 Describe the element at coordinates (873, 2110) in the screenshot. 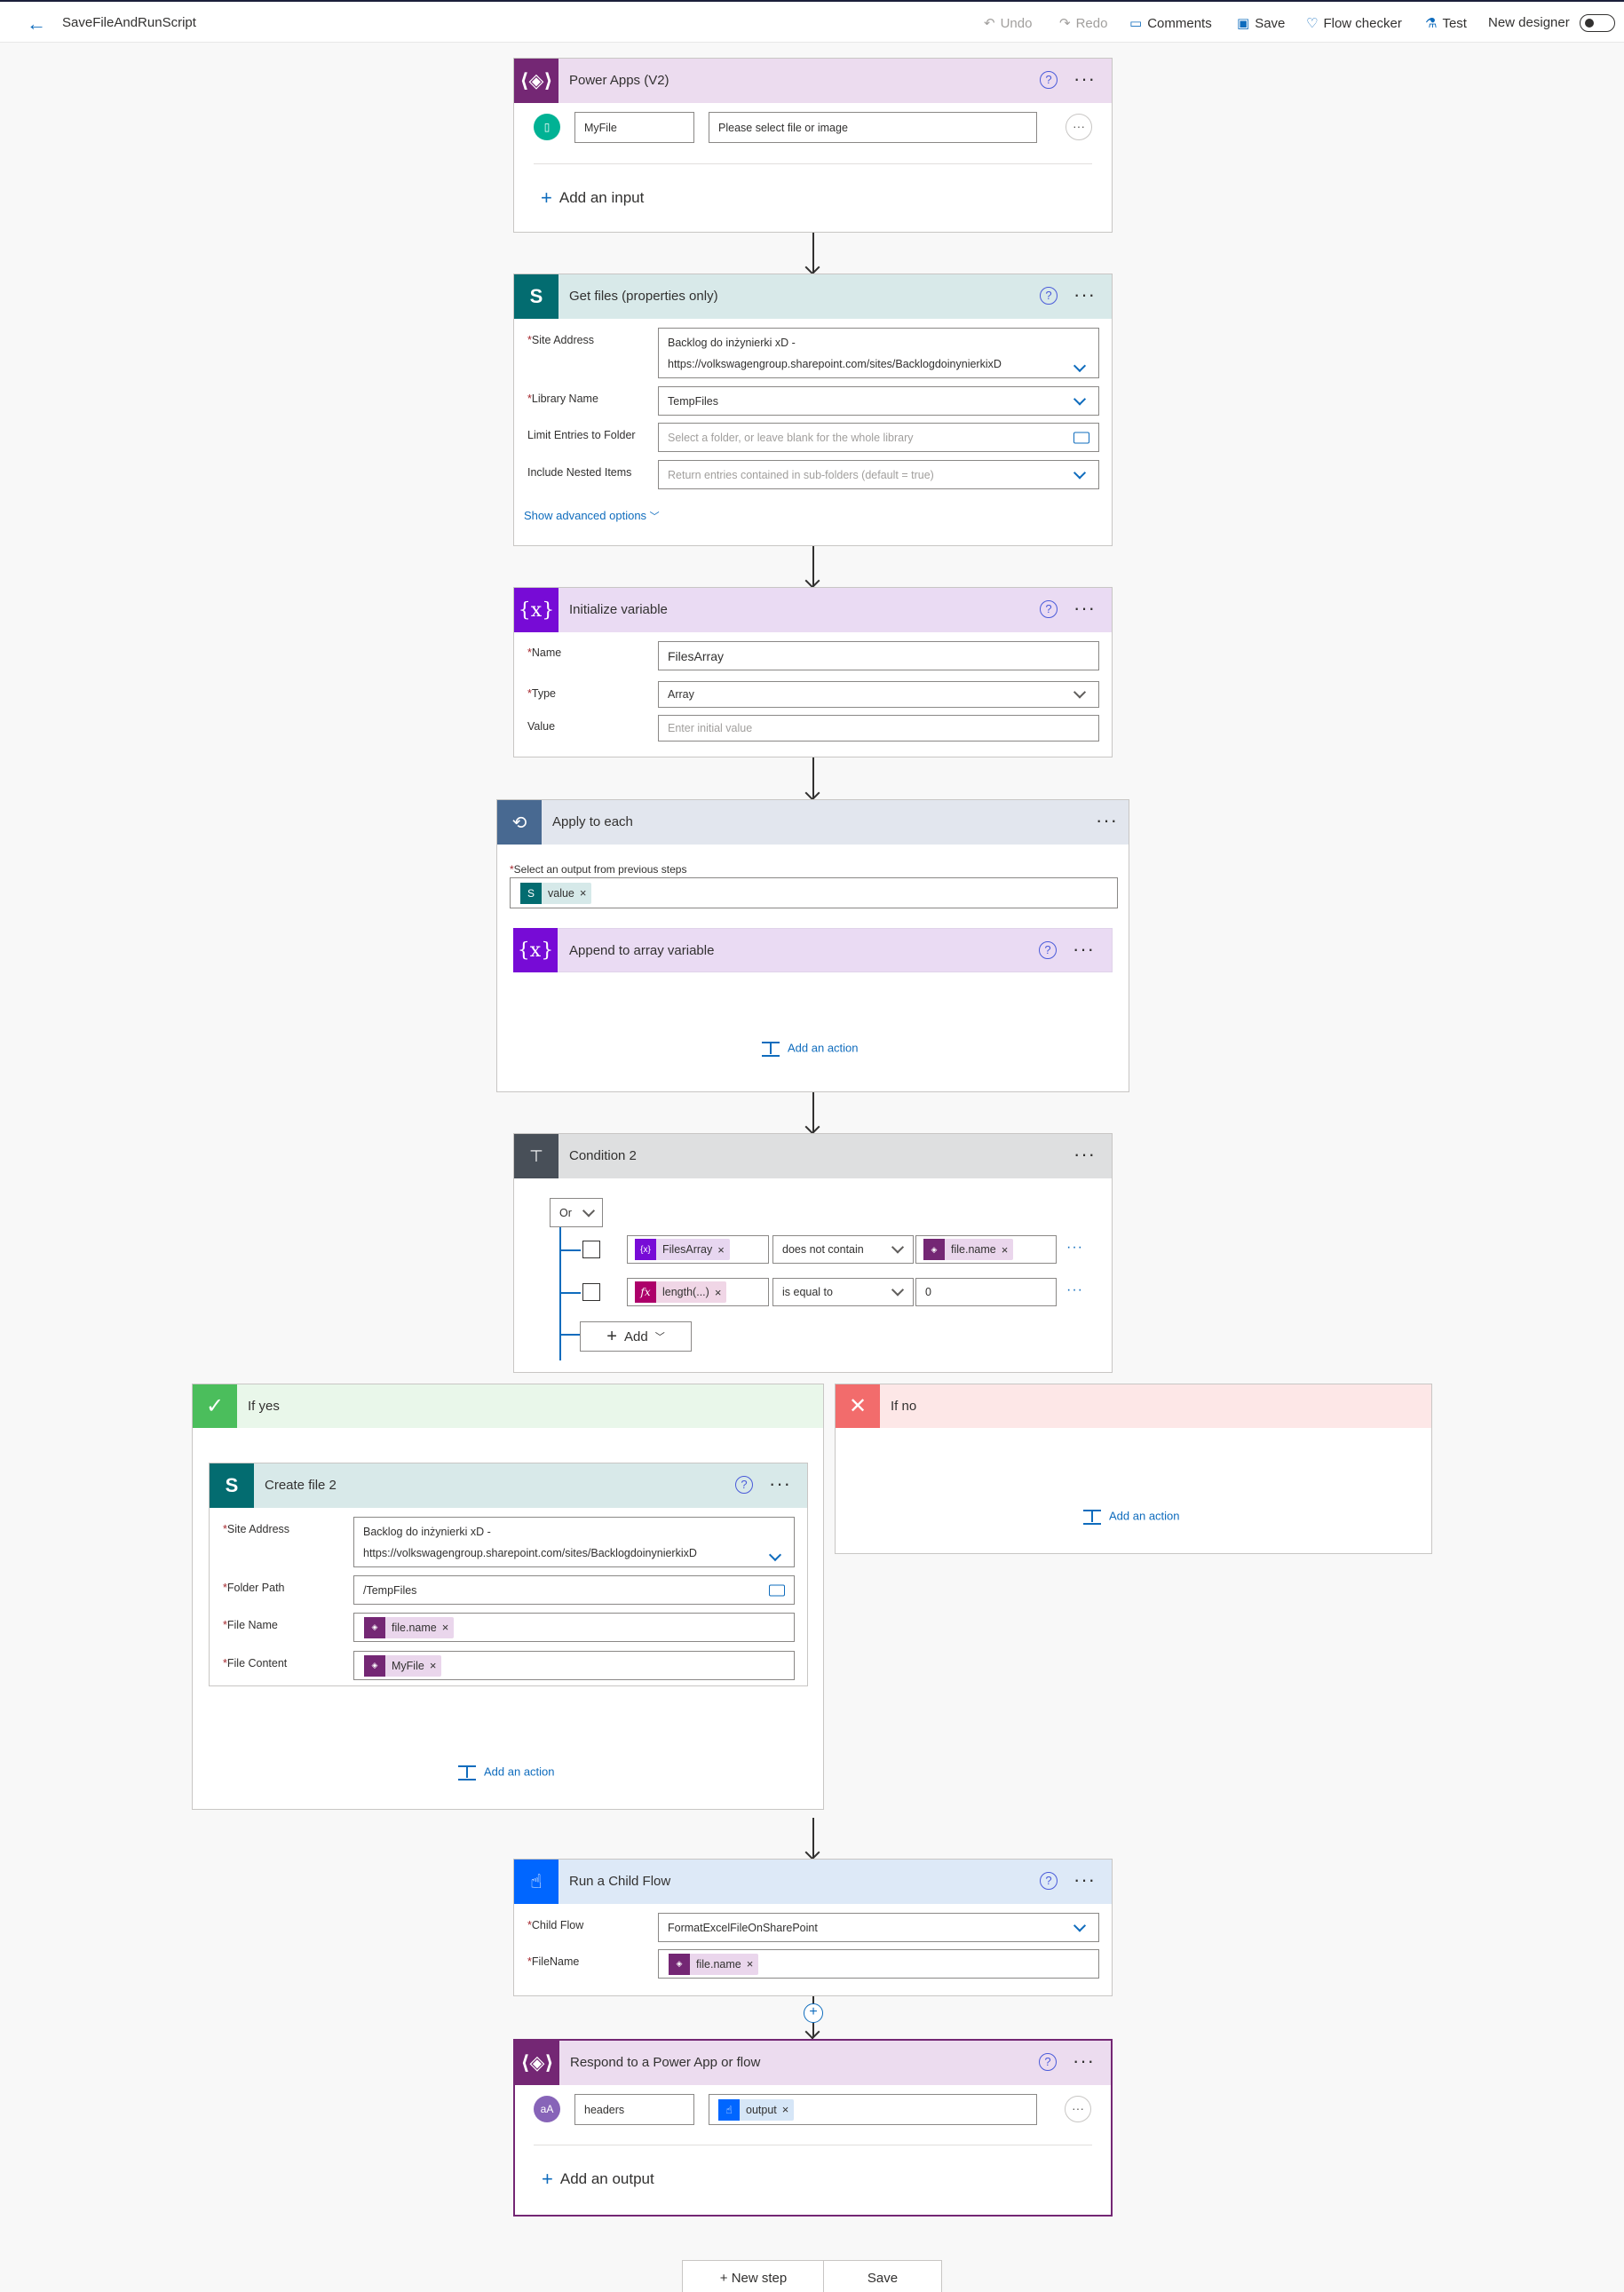

I see `output-value-field: ☝ output ×` at that location.